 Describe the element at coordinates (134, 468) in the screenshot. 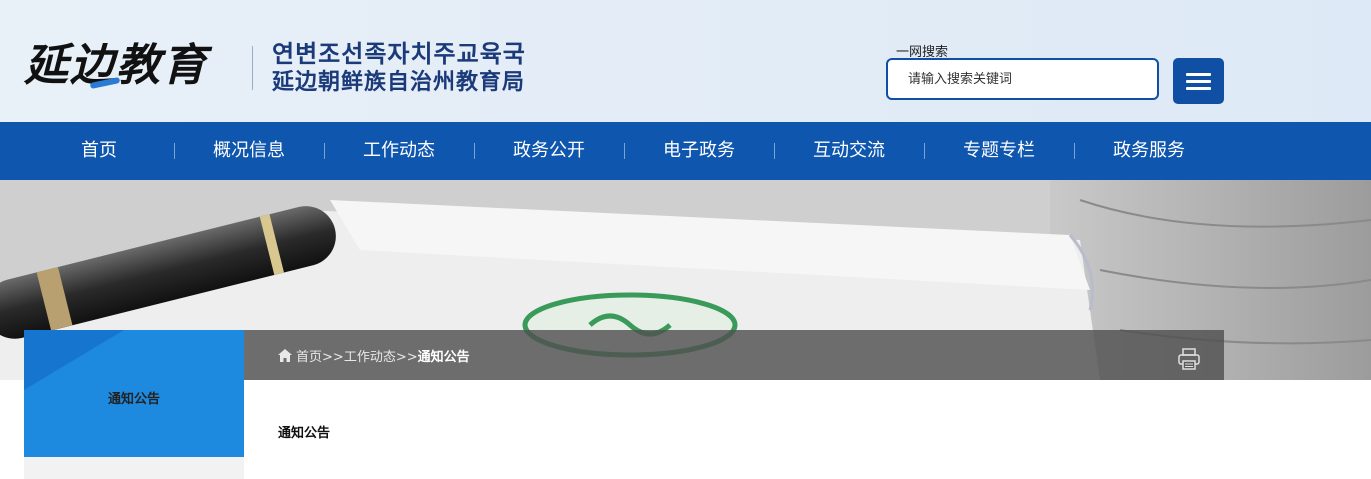

I see `sidebar-list` at that location.